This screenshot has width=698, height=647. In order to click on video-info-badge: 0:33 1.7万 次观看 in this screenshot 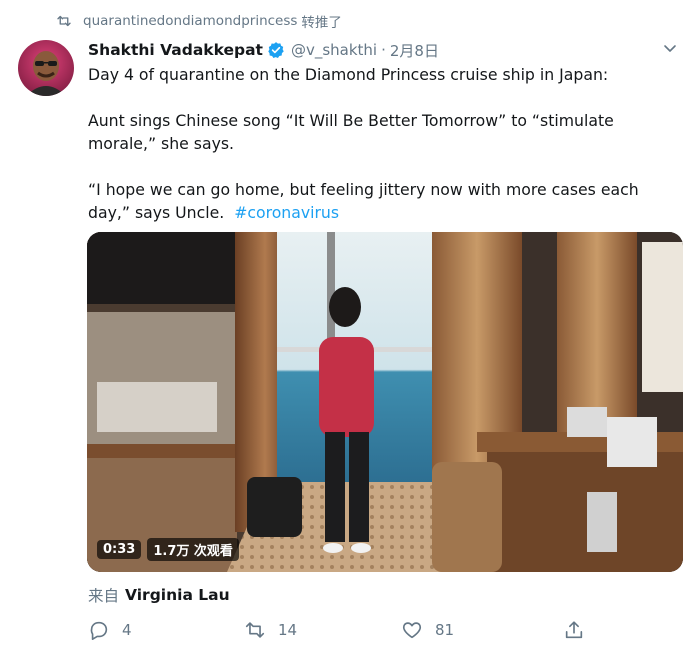, I will do `click(171, 549)`.